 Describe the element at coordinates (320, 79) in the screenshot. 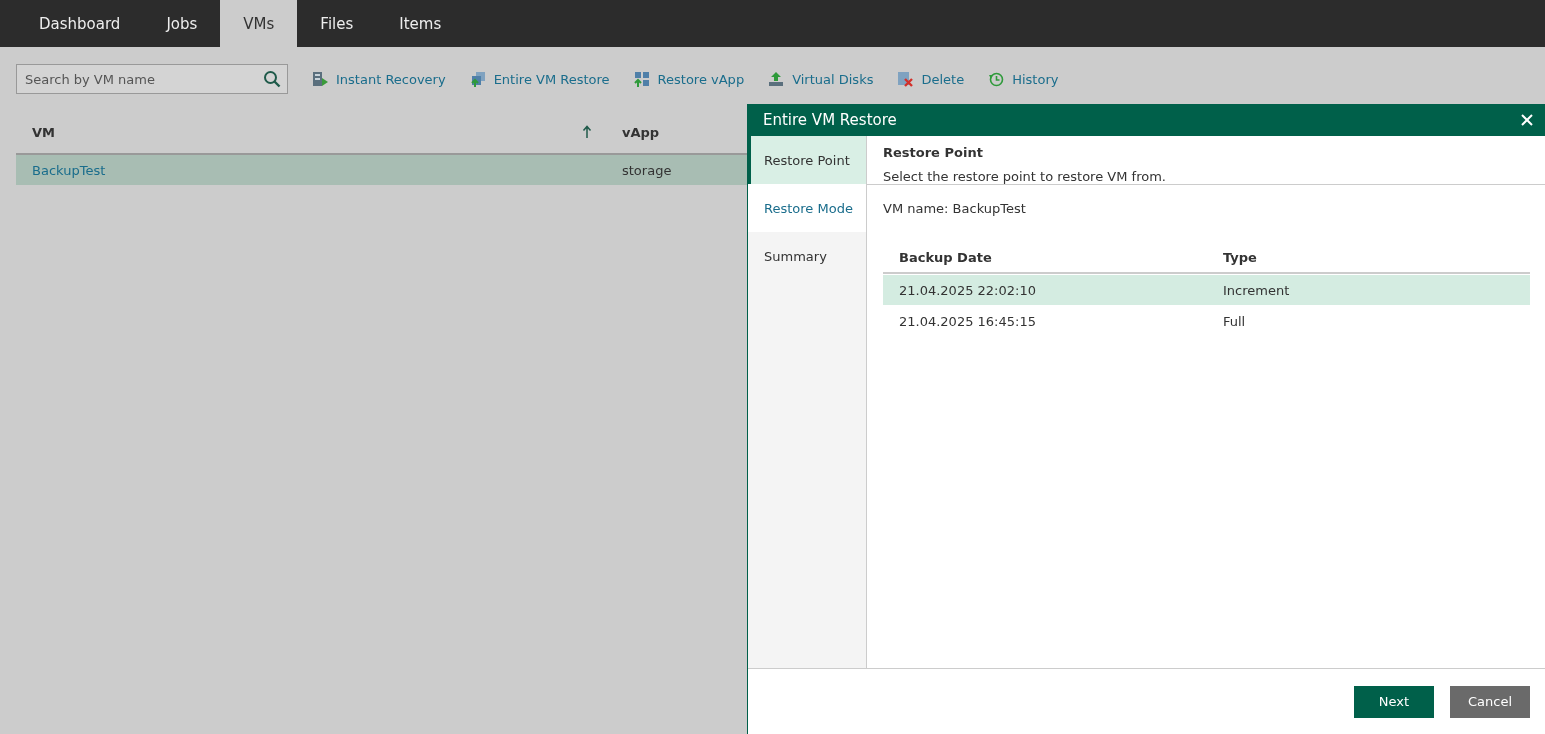

I see `server-play-icon` at that location.